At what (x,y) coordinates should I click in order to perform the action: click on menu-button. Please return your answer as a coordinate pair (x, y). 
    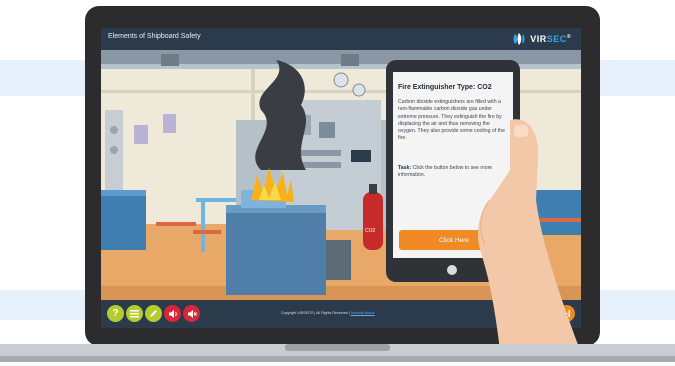
    Looking at the image, I should click on (134, 313).